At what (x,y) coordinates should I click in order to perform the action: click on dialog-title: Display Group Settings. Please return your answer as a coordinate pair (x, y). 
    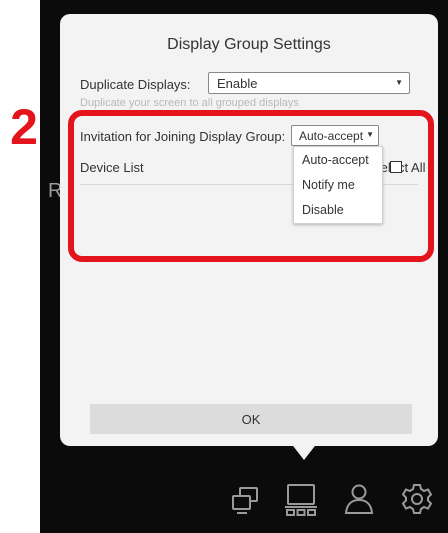
    Looking at the image, I should click on (249, 44).